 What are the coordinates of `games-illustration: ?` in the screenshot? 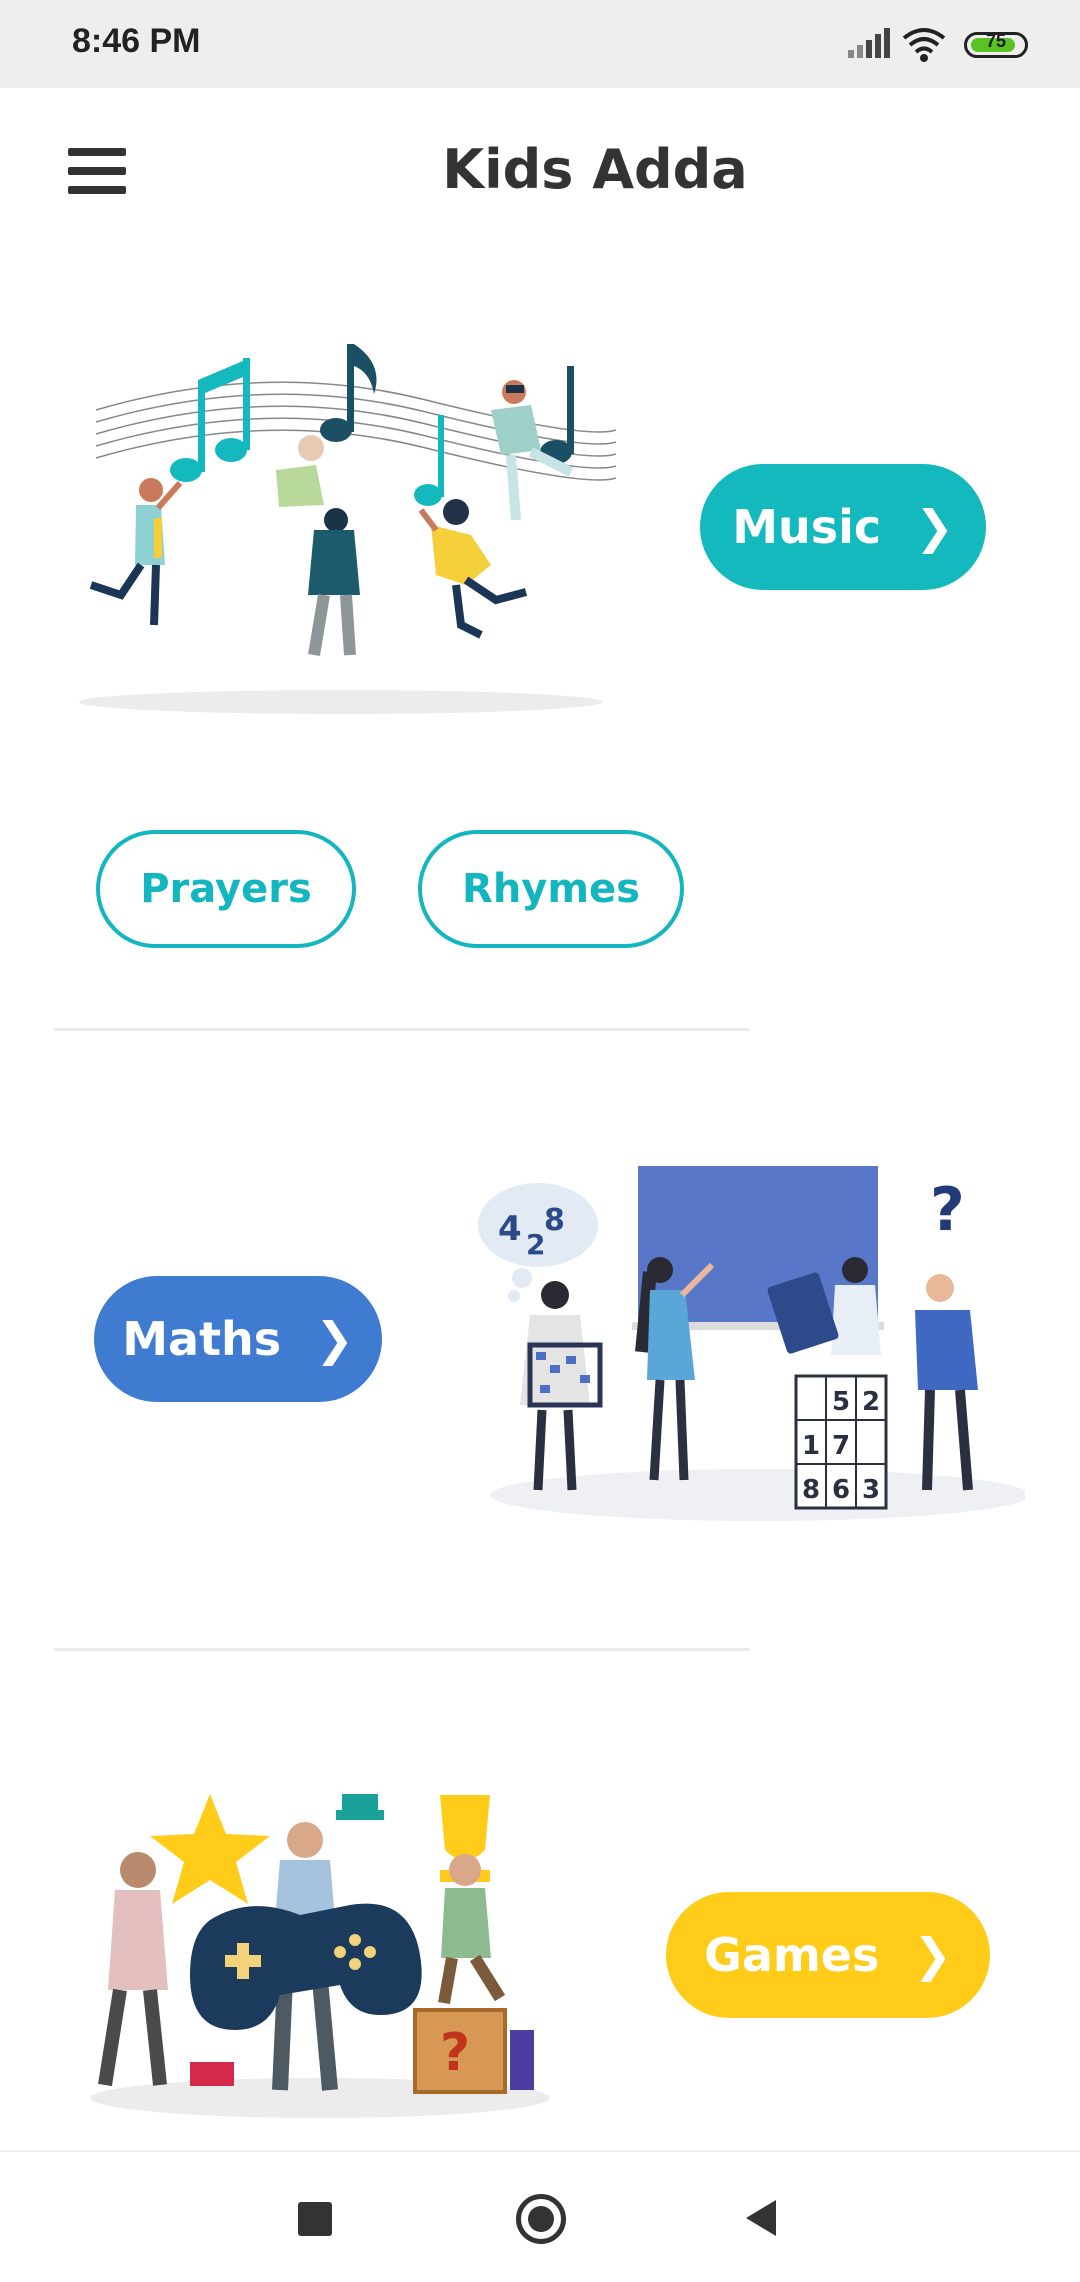 It's located at (320, 1950).